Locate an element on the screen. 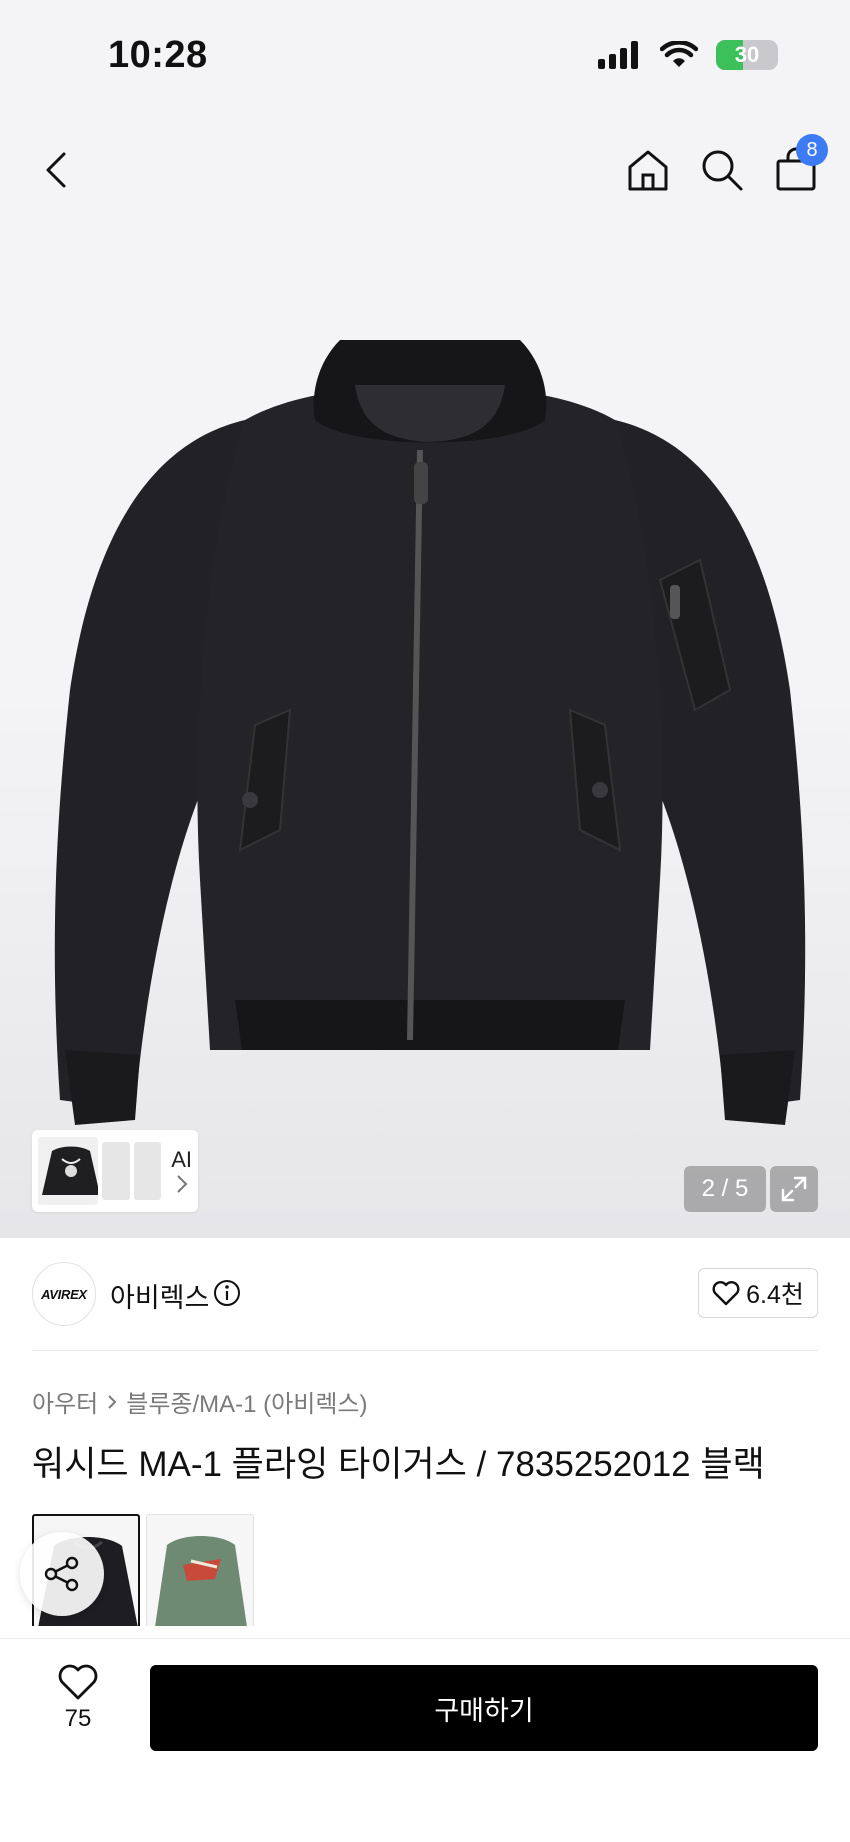  brand-like-button: 6.4천 is located at coordinates (758, 1293).